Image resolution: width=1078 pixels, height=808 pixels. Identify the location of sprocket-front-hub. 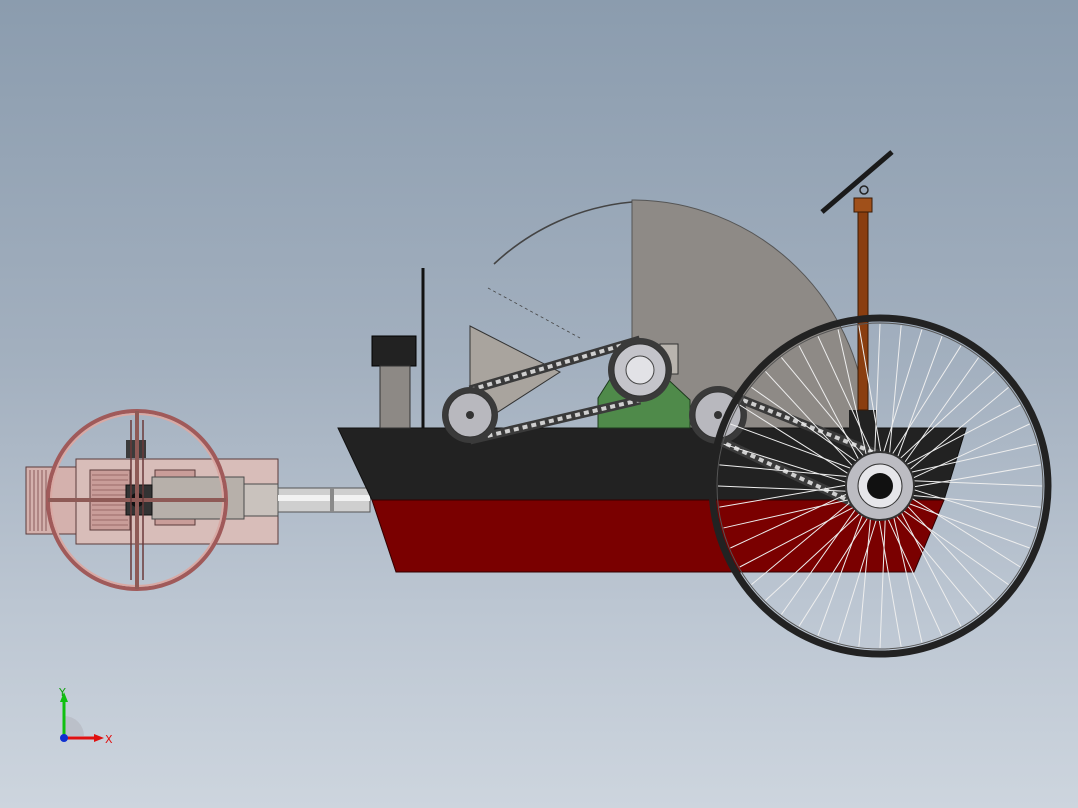
(470, 415).